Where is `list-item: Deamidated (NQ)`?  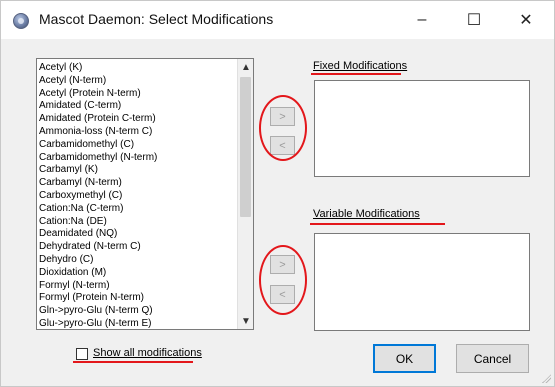 list-item: Deamidated (NQ) is located at coordinates (138, 234).